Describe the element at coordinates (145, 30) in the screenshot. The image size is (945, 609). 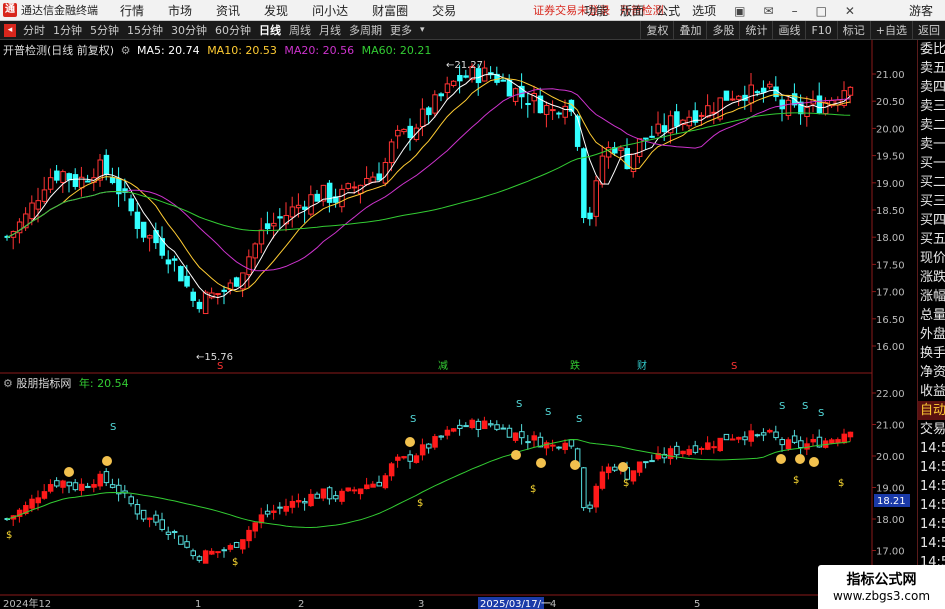
I see `period-15min: 15分钟` at that location.